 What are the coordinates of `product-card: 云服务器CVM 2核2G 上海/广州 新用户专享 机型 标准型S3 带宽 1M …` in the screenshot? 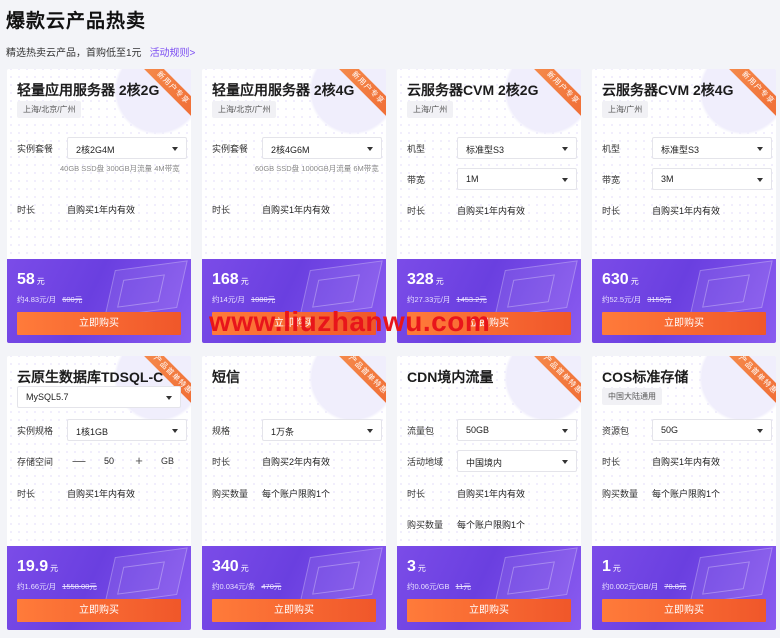 It's located at (489, 206).